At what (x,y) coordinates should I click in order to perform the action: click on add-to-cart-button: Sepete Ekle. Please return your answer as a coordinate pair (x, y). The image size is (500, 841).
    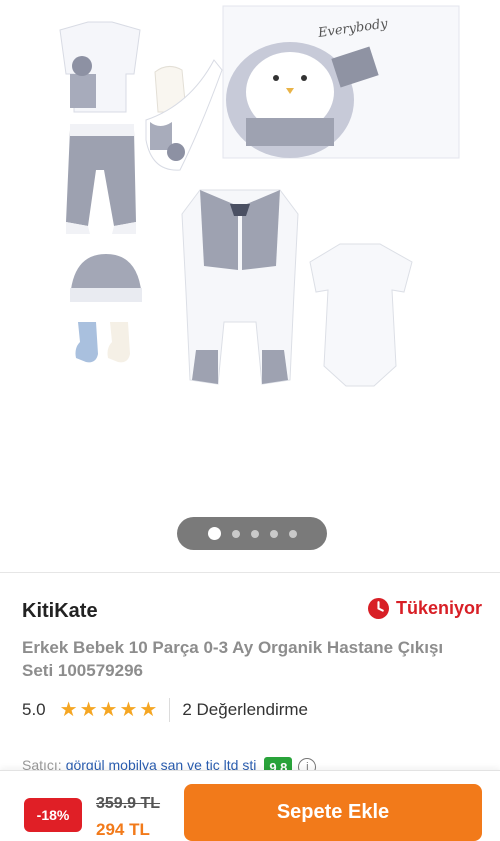
    Looking at the image, I should click on (333, 812).